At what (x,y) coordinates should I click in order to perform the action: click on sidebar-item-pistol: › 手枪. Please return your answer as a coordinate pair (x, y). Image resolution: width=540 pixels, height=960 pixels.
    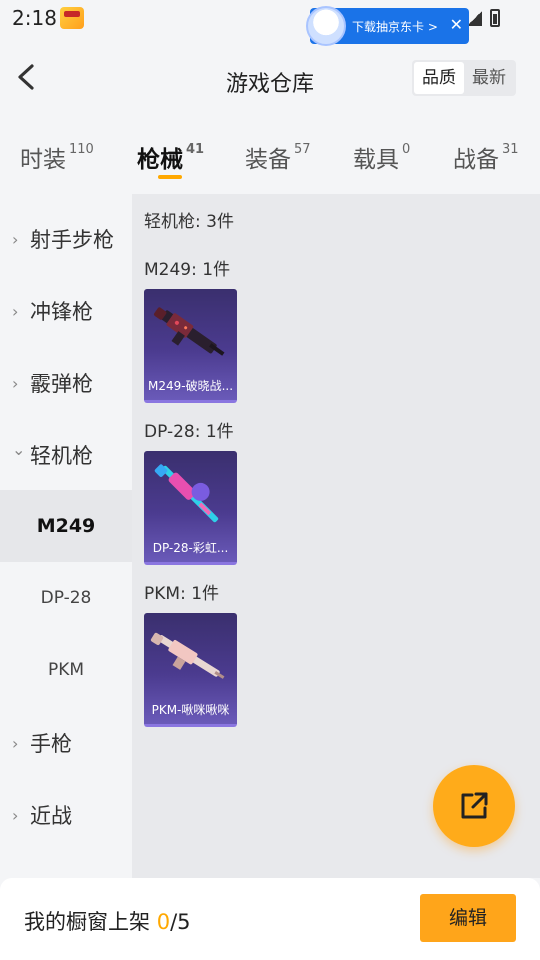
    Looking at the image, I should click on (66, 742).